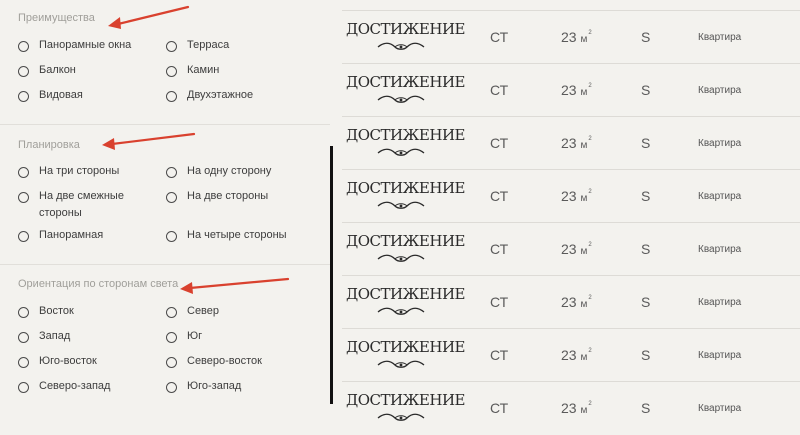 The width and height of the screenshot is (800, 435). I want to click on option-label: Панорамные окна, so click(85, 45).